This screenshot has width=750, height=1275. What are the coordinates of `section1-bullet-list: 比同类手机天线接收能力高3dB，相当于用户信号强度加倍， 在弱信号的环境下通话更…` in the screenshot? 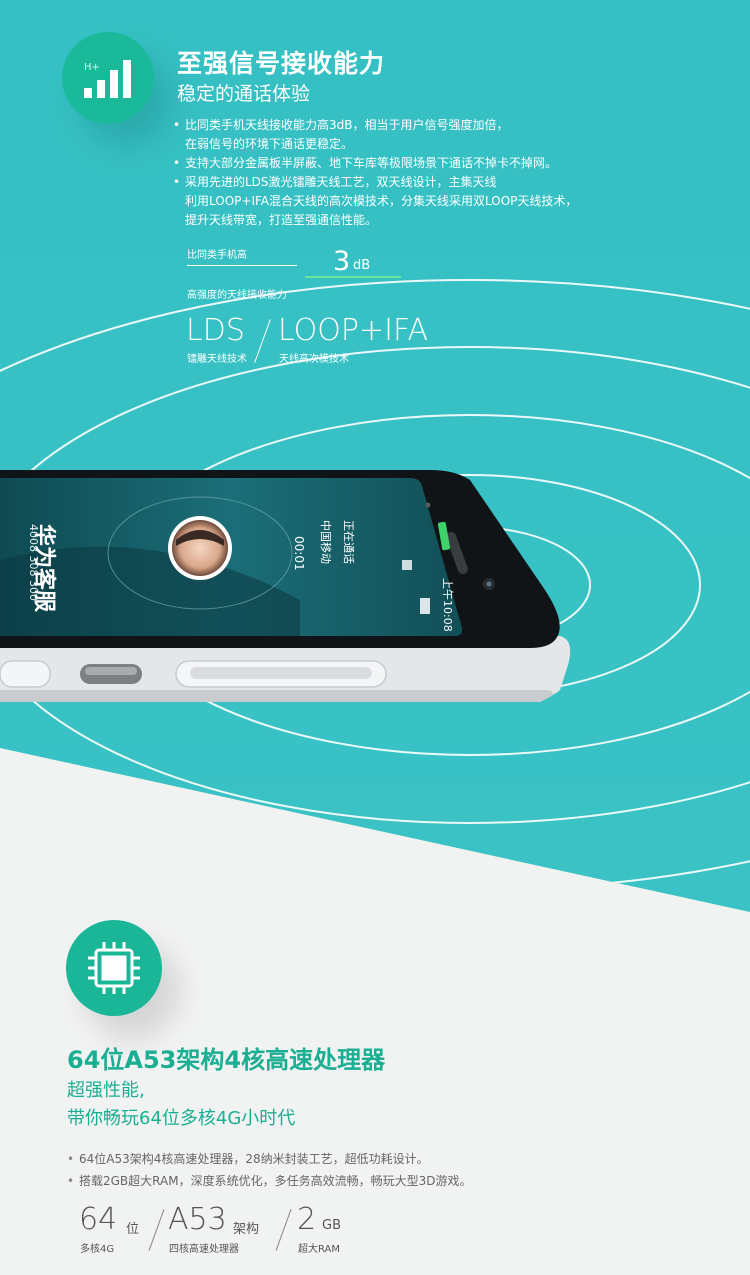 It's located at (407, 173).